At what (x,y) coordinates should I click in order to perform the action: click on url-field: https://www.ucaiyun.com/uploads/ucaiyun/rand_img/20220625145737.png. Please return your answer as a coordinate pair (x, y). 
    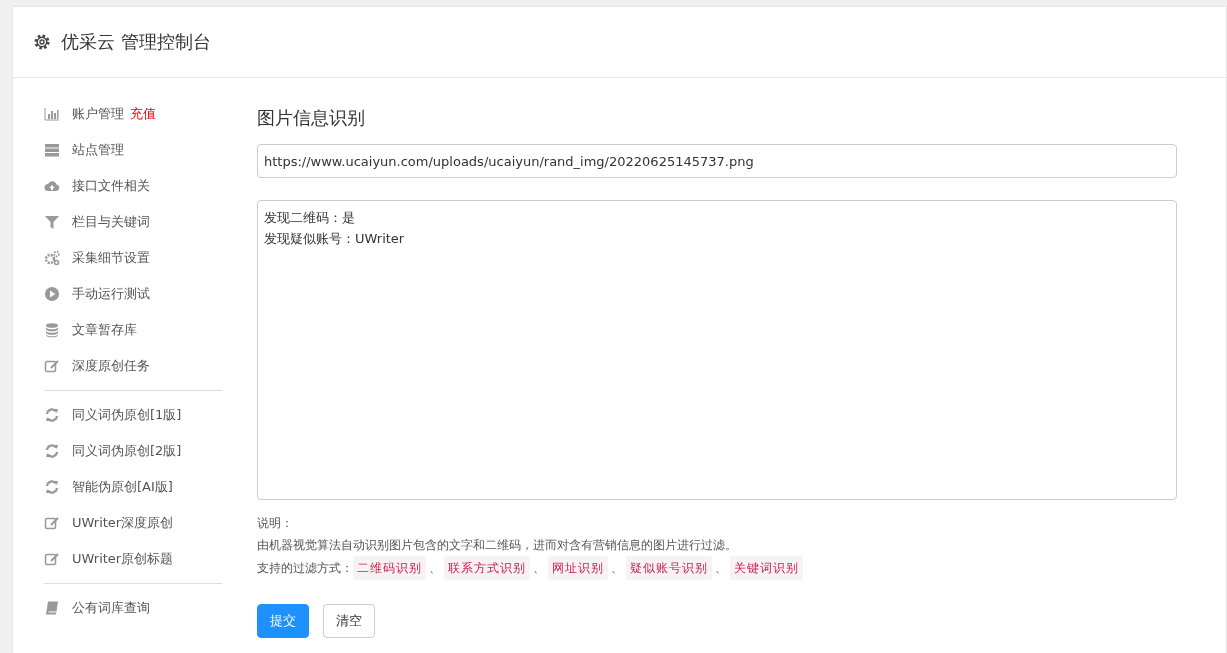
    Looking at the image, I should click on (717, 161).